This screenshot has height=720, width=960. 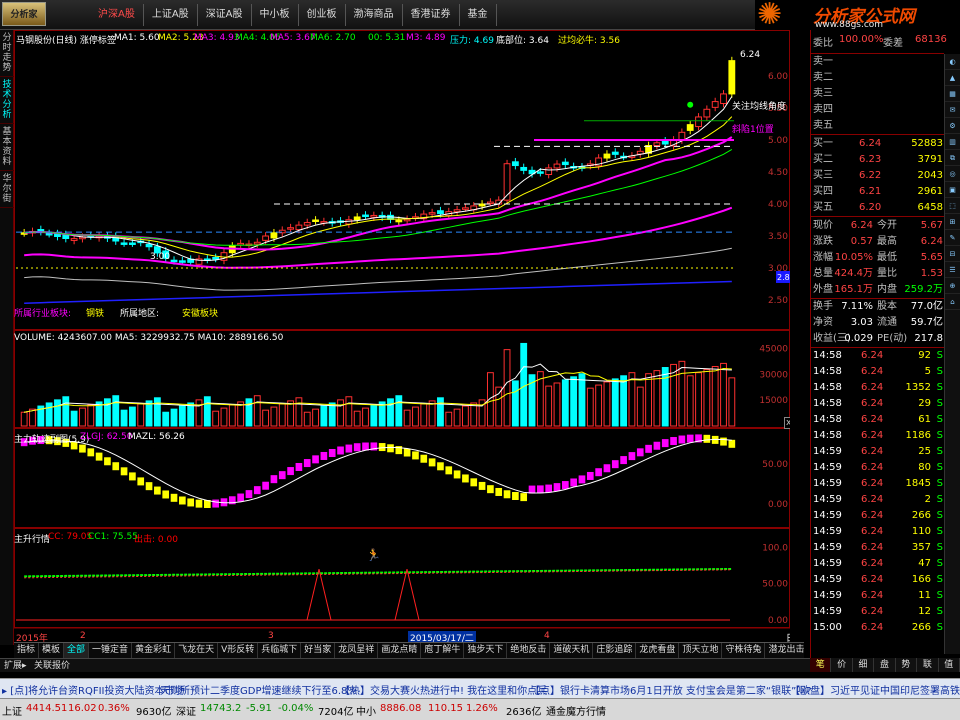 What do you see at coordinates (952, 206) in the screenshot?
I see `tool-icon-9: ⬚` at bounding box center [952, 206].